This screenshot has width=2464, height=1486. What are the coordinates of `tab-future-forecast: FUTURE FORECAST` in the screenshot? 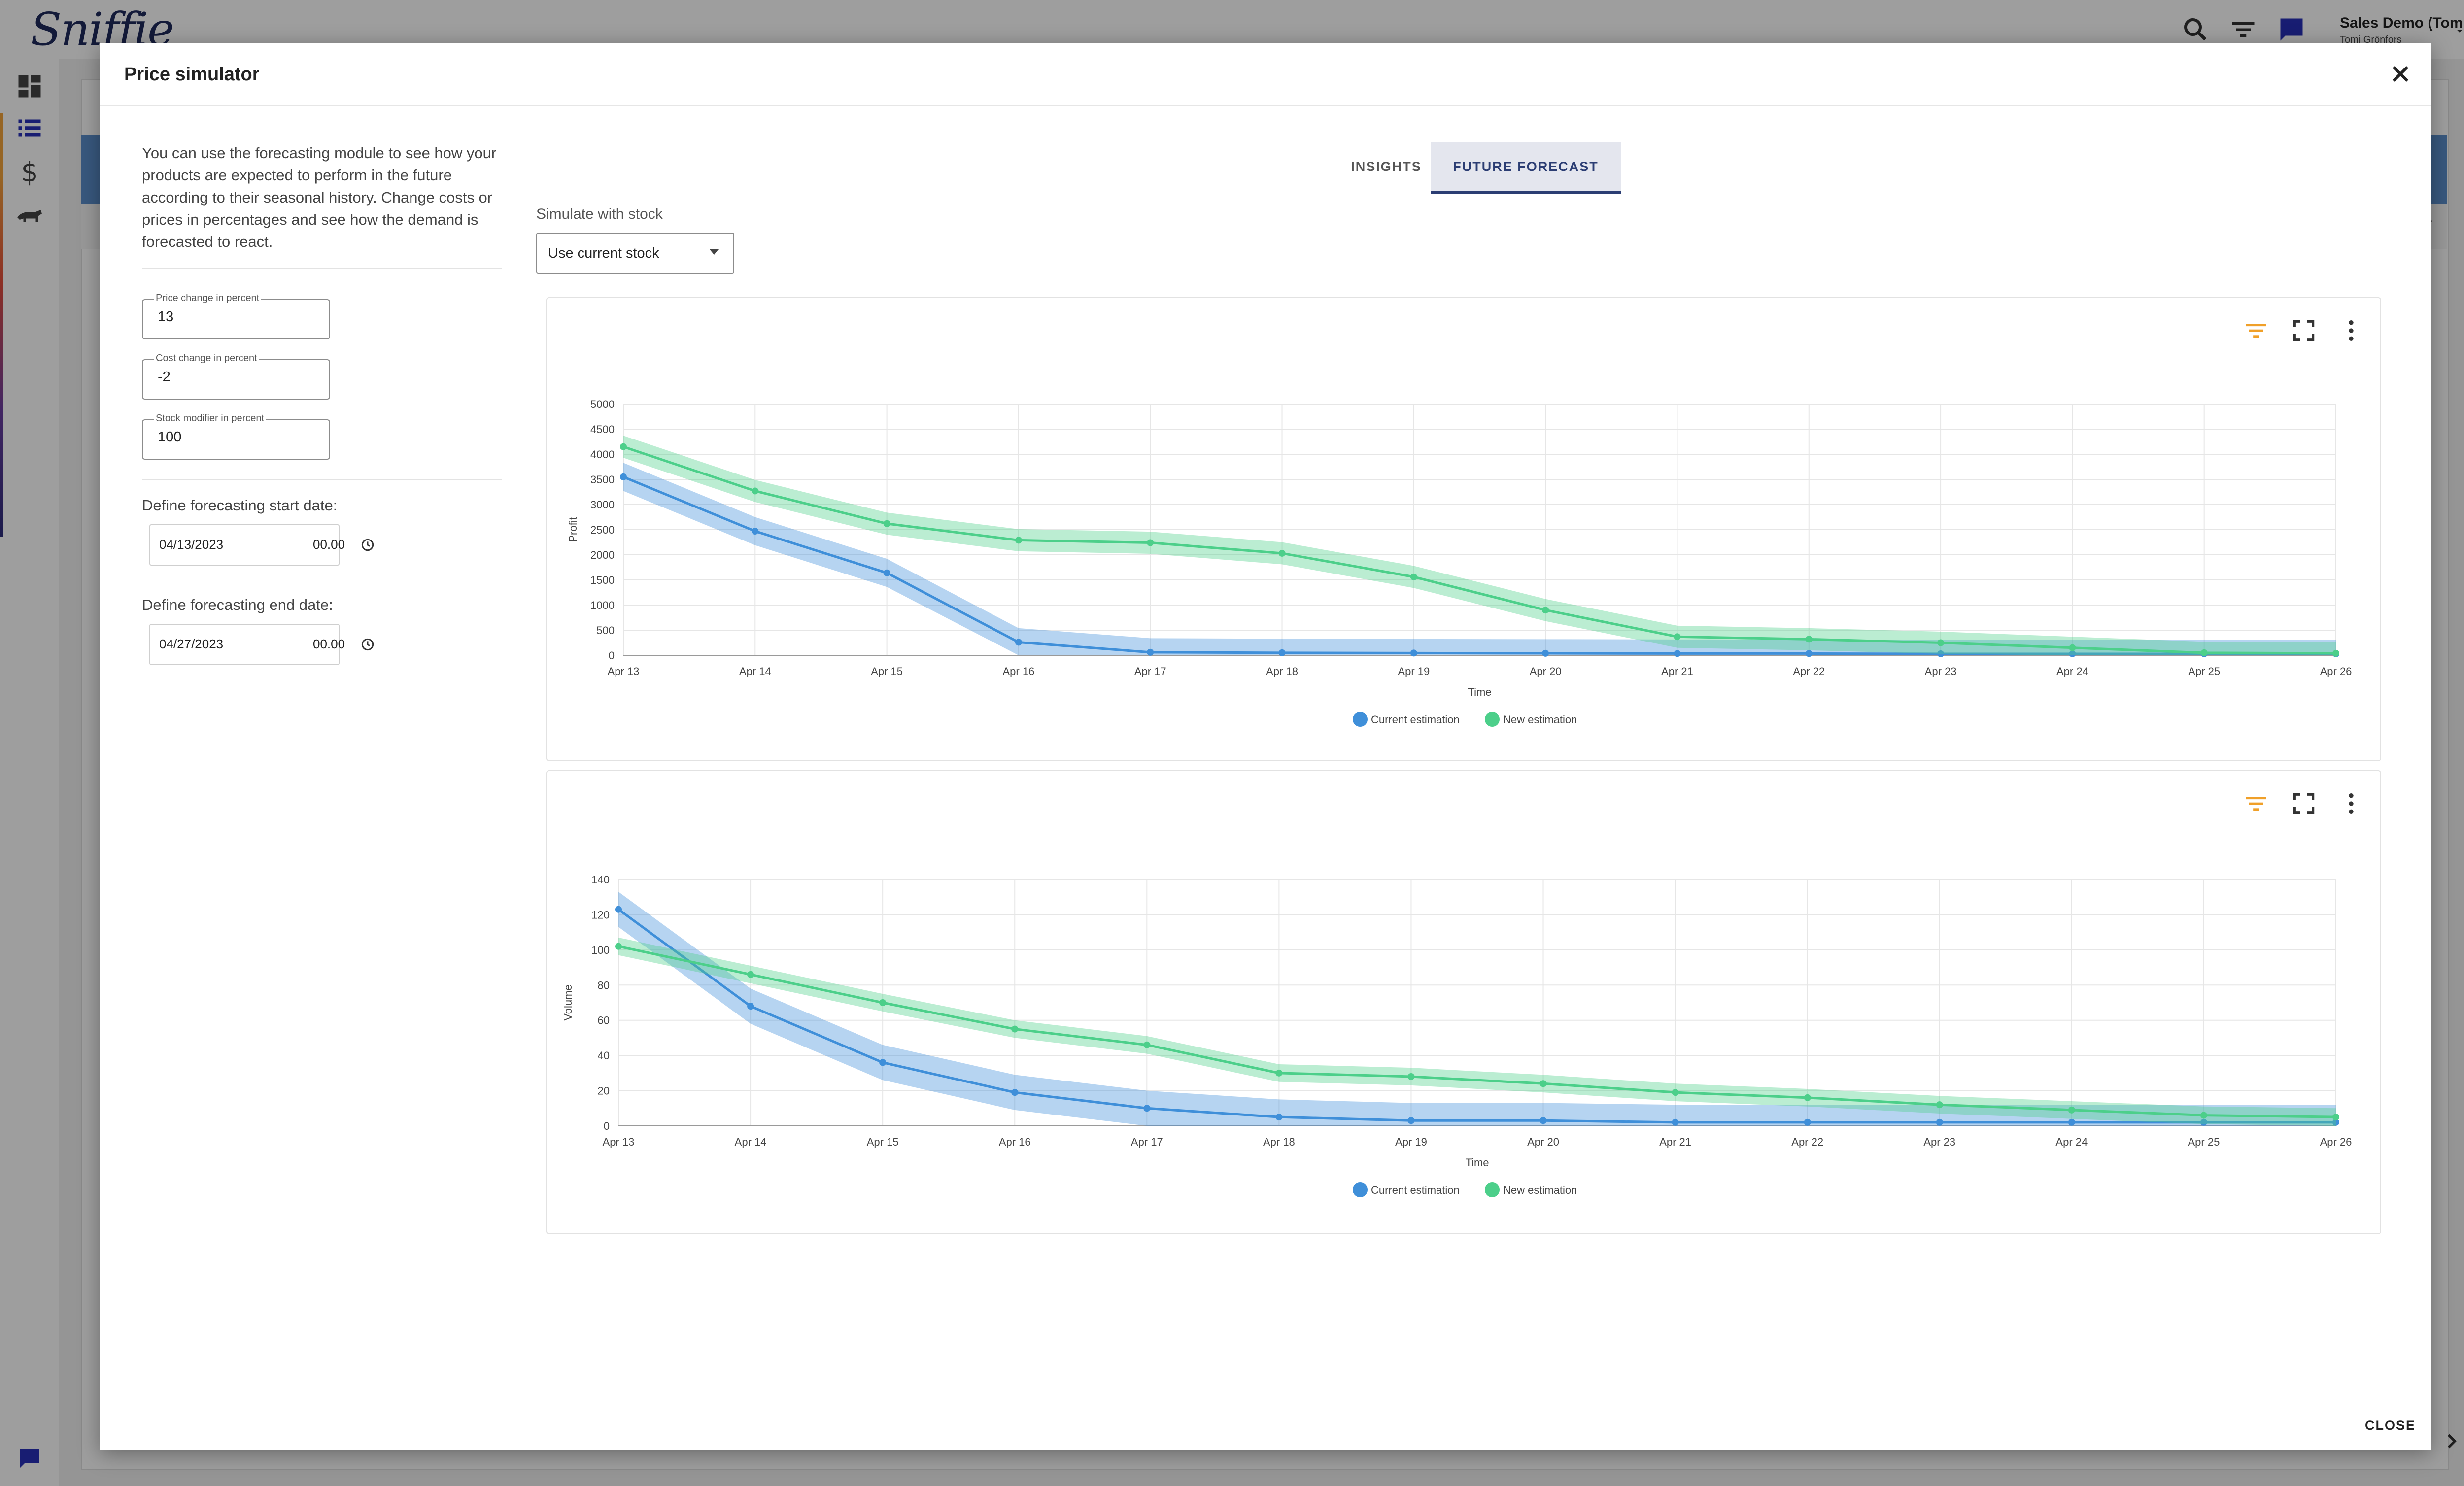 It's located at (1526, 168).